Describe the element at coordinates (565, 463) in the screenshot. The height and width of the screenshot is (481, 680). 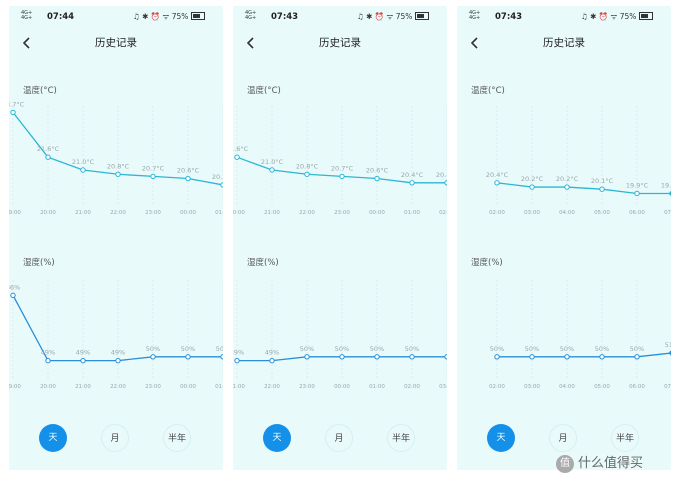
I see `watermark-badge: 值` at that location.